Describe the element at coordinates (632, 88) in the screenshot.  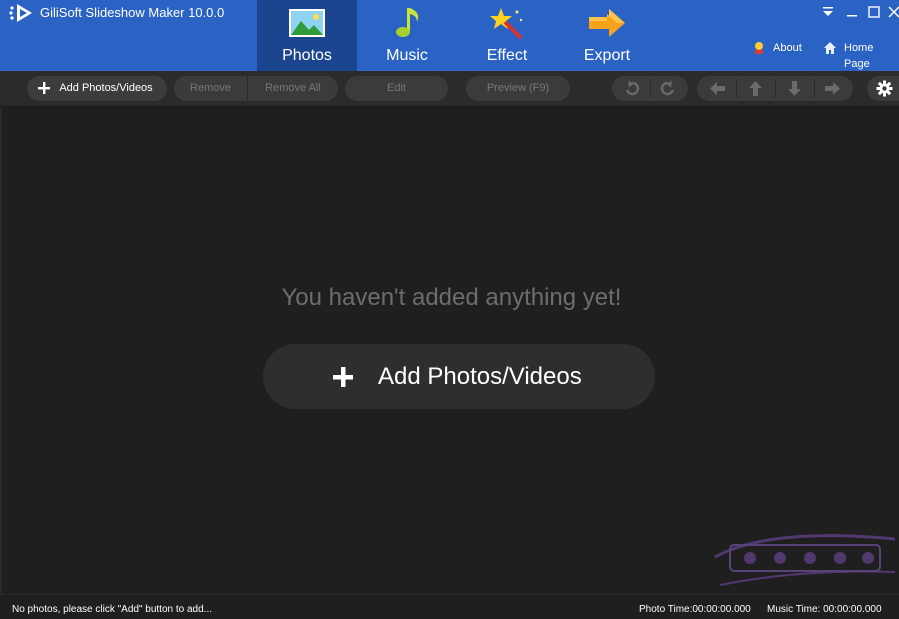
I see `rotate-left-icon` at that location.